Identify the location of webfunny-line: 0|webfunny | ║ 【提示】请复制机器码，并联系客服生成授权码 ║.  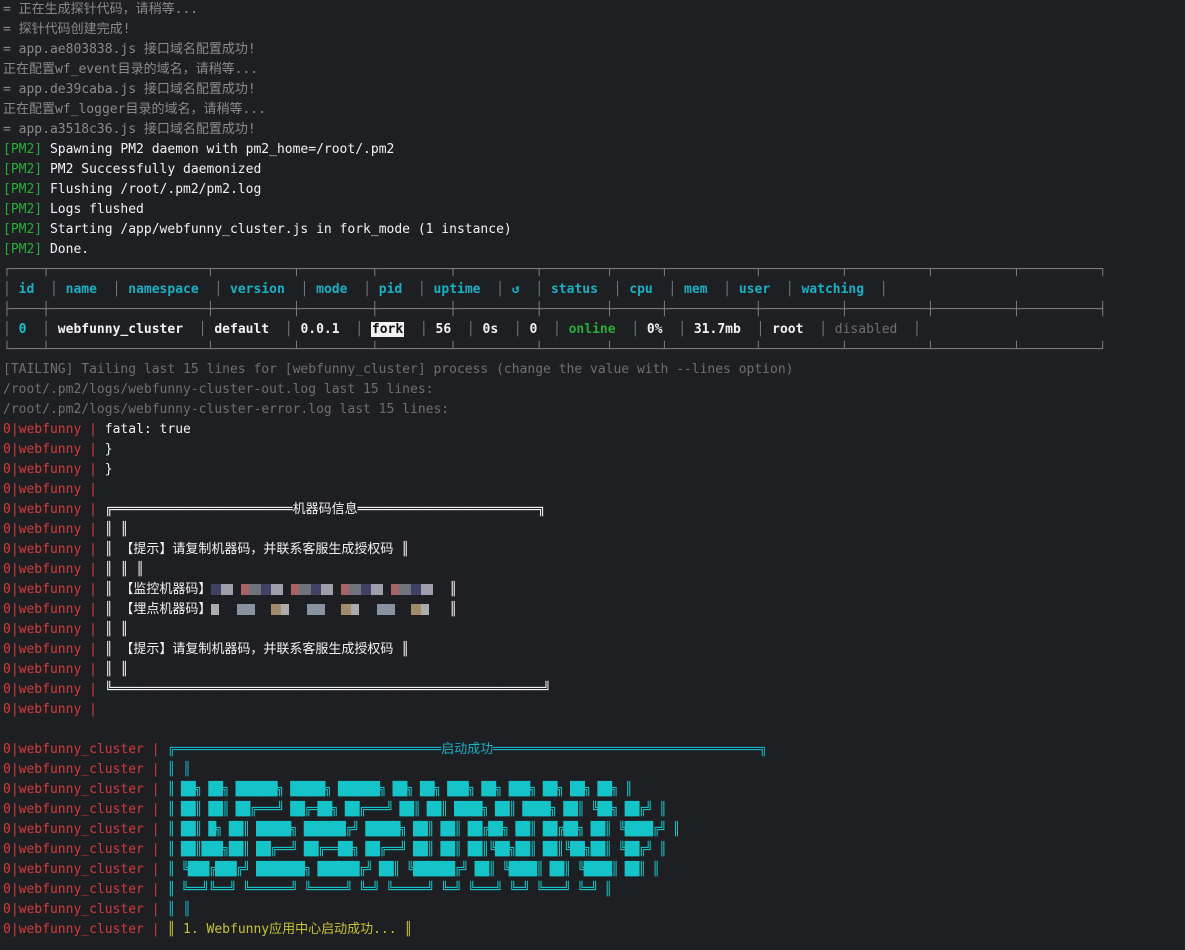
(206, 549).